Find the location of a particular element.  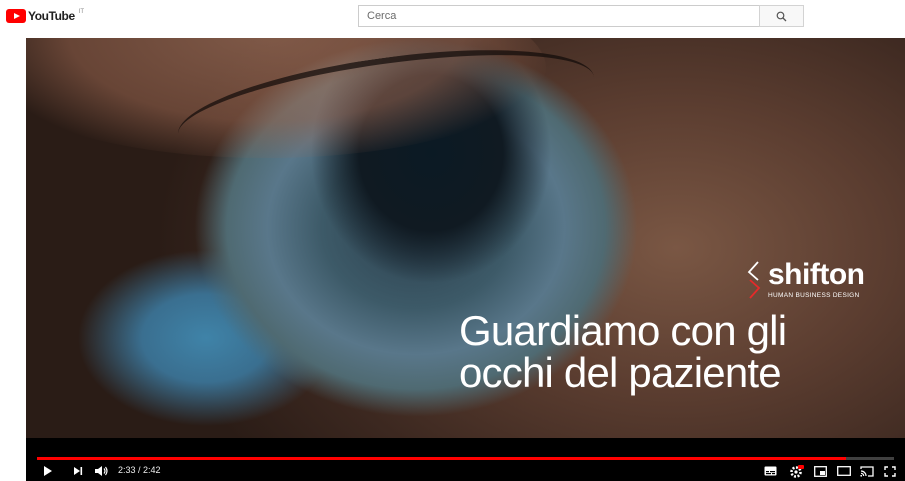

search-button is located at coordinates (781, 16).